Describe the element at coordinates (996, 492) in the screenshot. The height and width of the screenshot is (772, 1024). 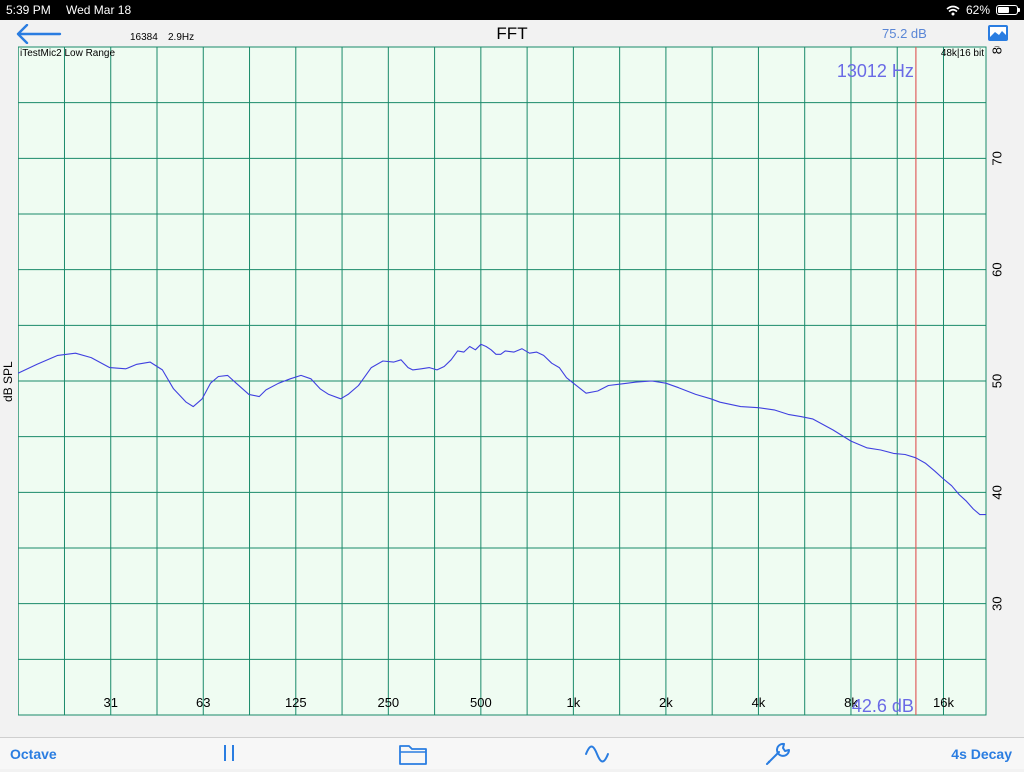
I see `y-tick-label: 40` at that location.